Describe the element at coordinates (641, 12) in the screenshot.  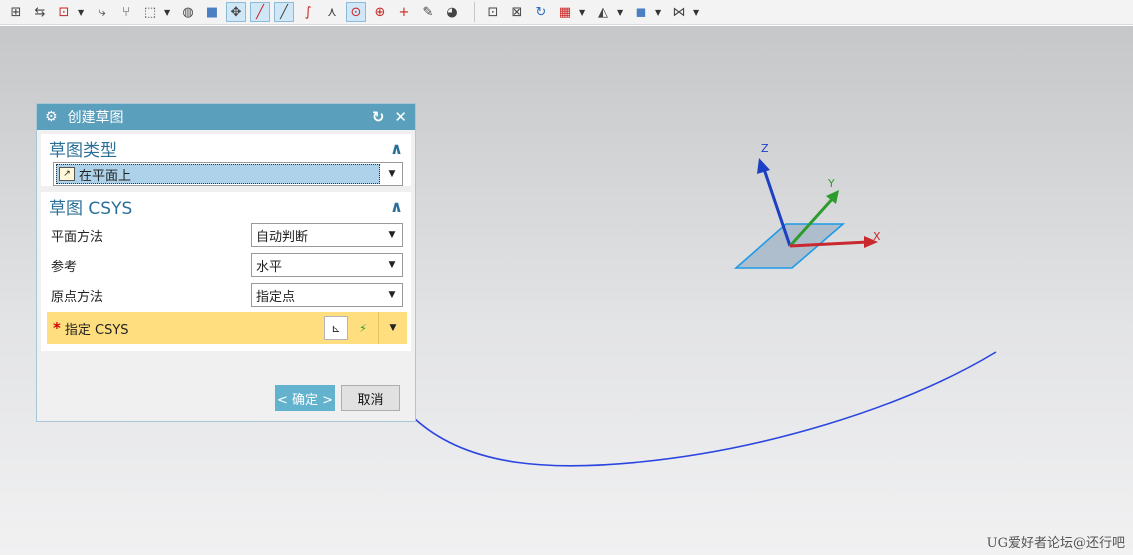
I see `cube-icon: ◼` at that location.